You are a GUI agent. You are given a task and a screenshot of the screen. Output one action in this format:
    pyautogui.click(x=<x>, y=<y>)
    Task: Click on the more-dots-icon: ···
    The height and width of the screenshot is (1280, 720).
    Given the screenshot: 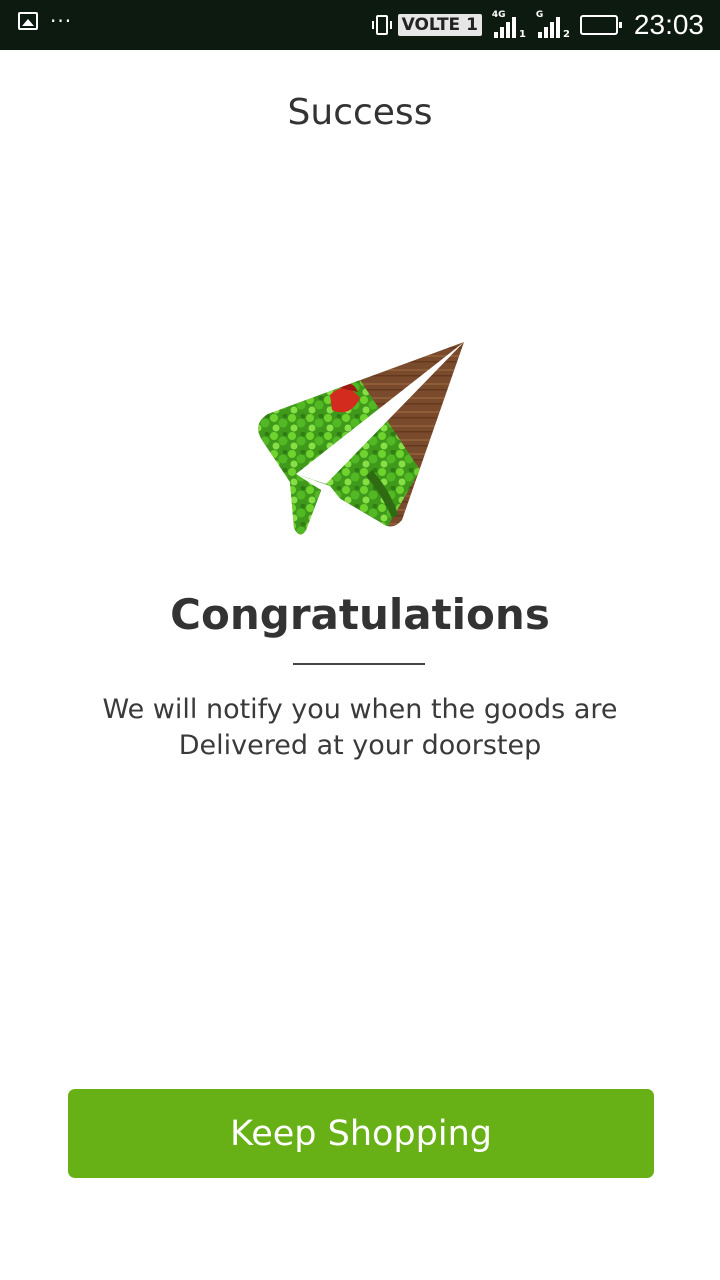 What is the action you would take?
    pyautogui.click(x=61, y=21)
    